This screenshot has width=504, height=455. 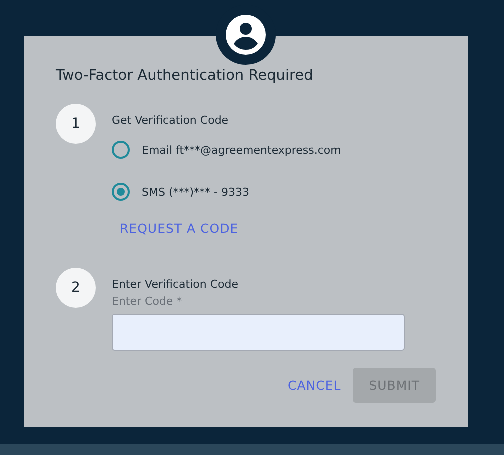 What do you see at coordinates (179, 228) in the screenshot?
I see `request-code-link: REQUEST A CODE` at bounding box center [179, 228].